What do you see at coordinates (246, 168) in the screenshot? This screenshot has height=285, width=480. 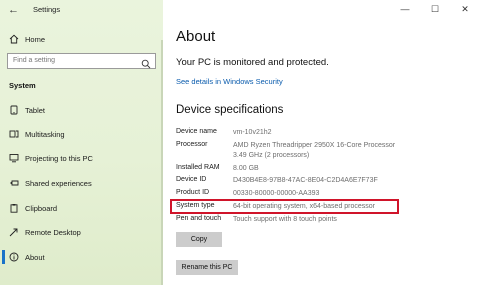 I see `spec-value: 8.00 GB` at bounding box center [246, 168].